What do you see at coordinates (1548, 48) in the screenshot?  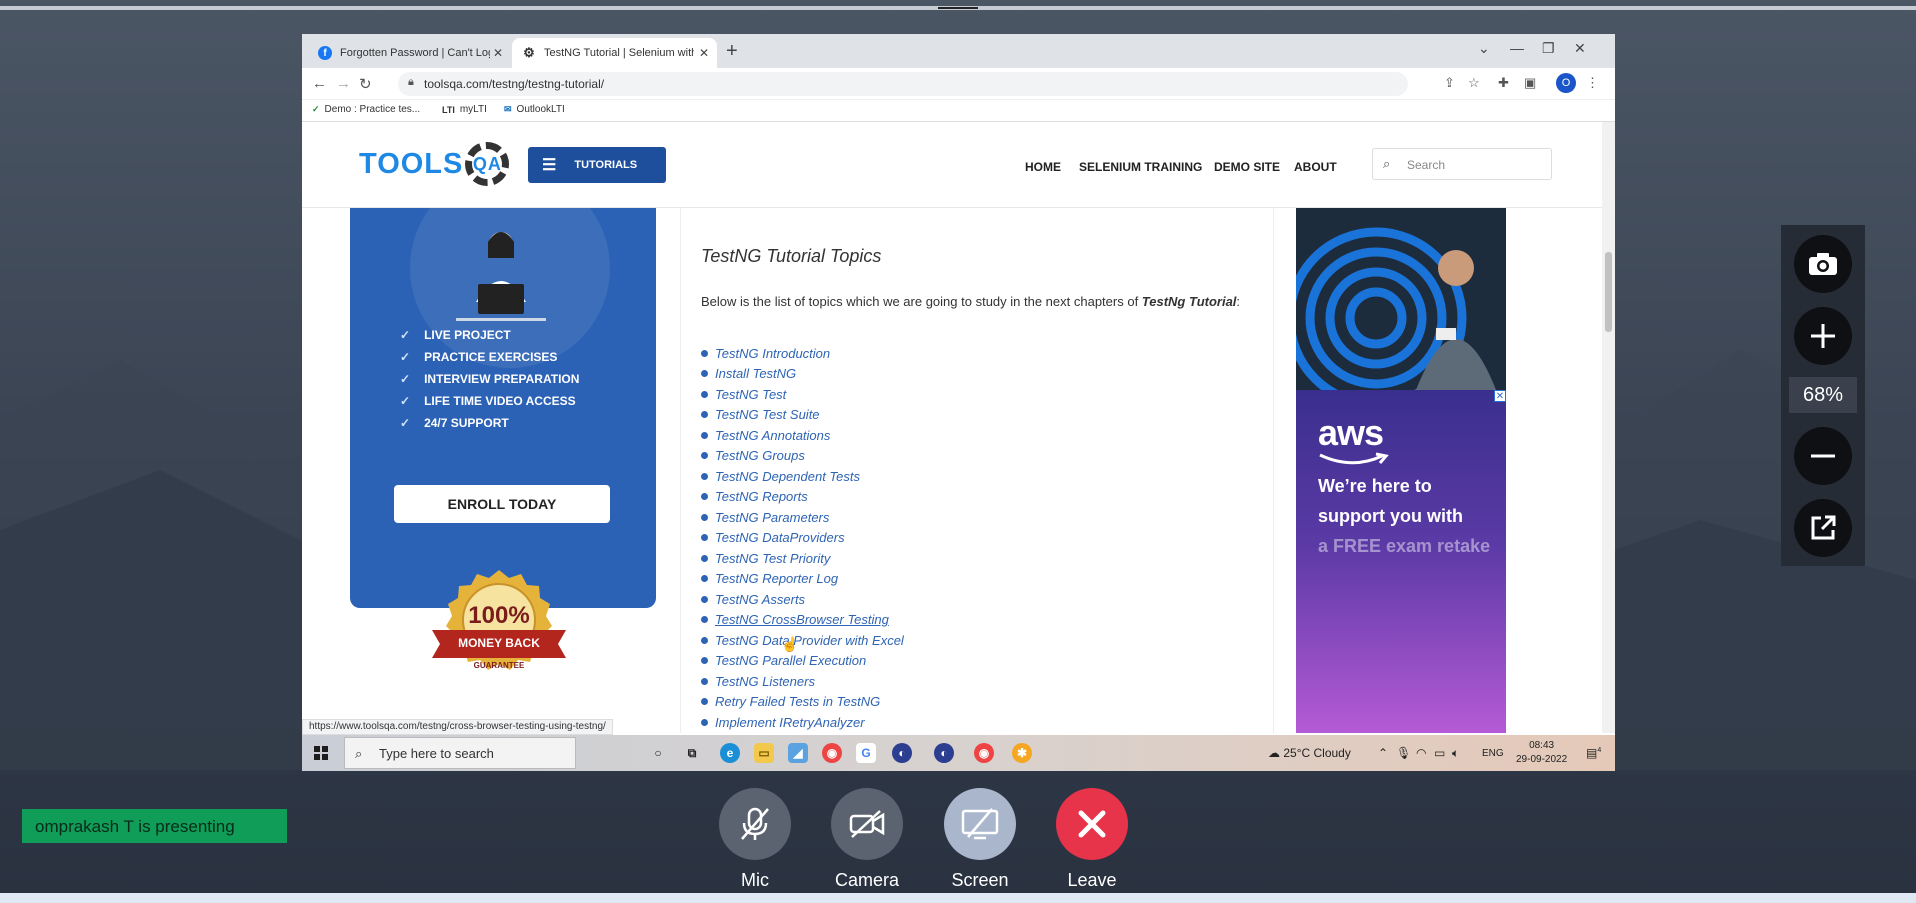 I see `restore-icon: ❐` at bounding box center [1548, 48].